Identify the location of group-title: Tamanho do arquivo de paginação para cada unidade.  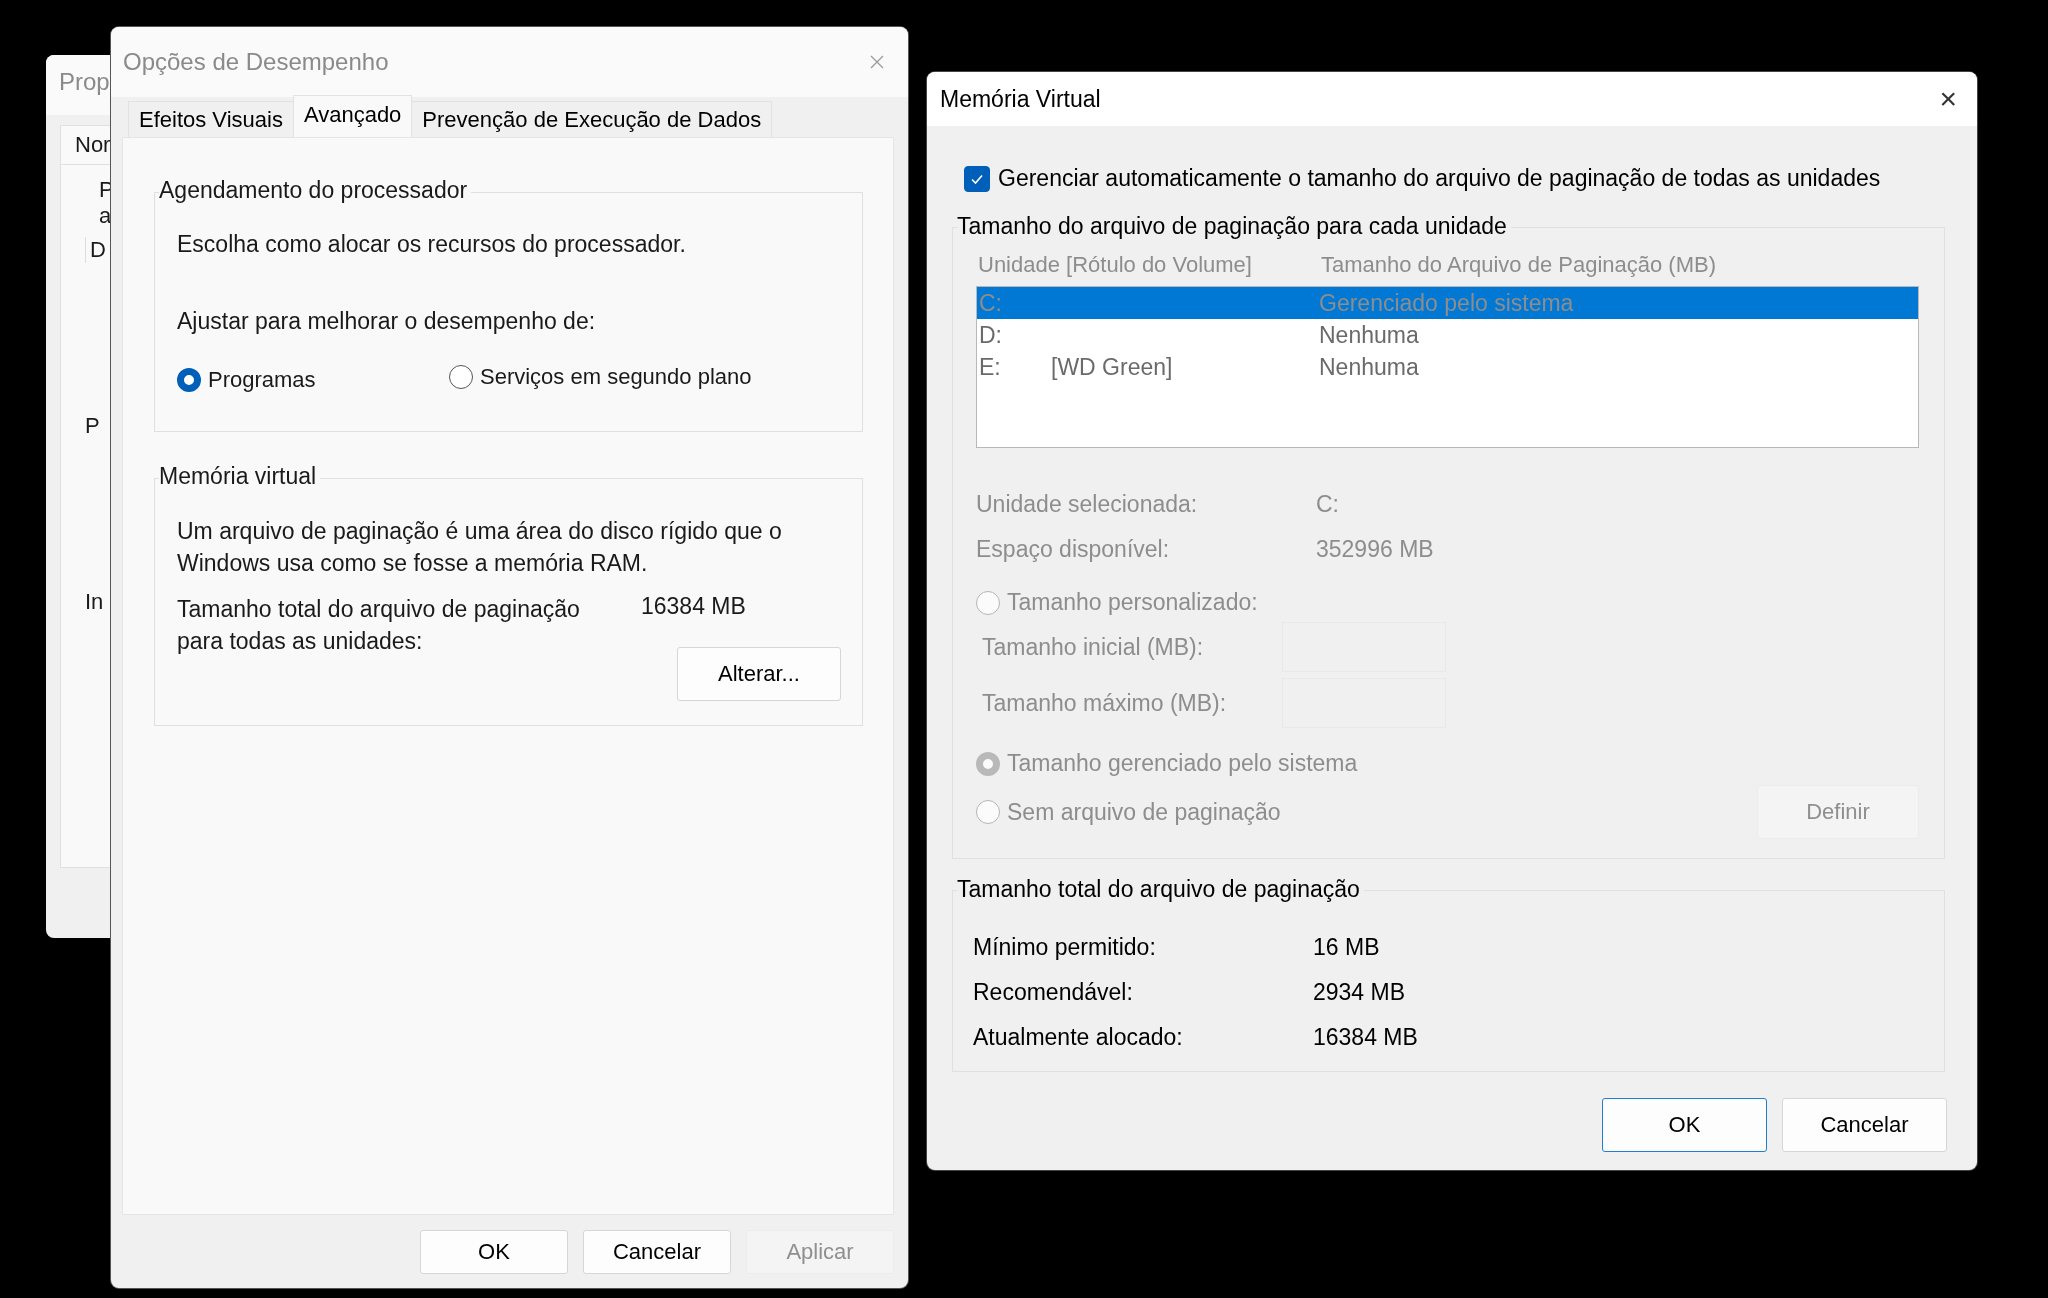
(1234, 226).